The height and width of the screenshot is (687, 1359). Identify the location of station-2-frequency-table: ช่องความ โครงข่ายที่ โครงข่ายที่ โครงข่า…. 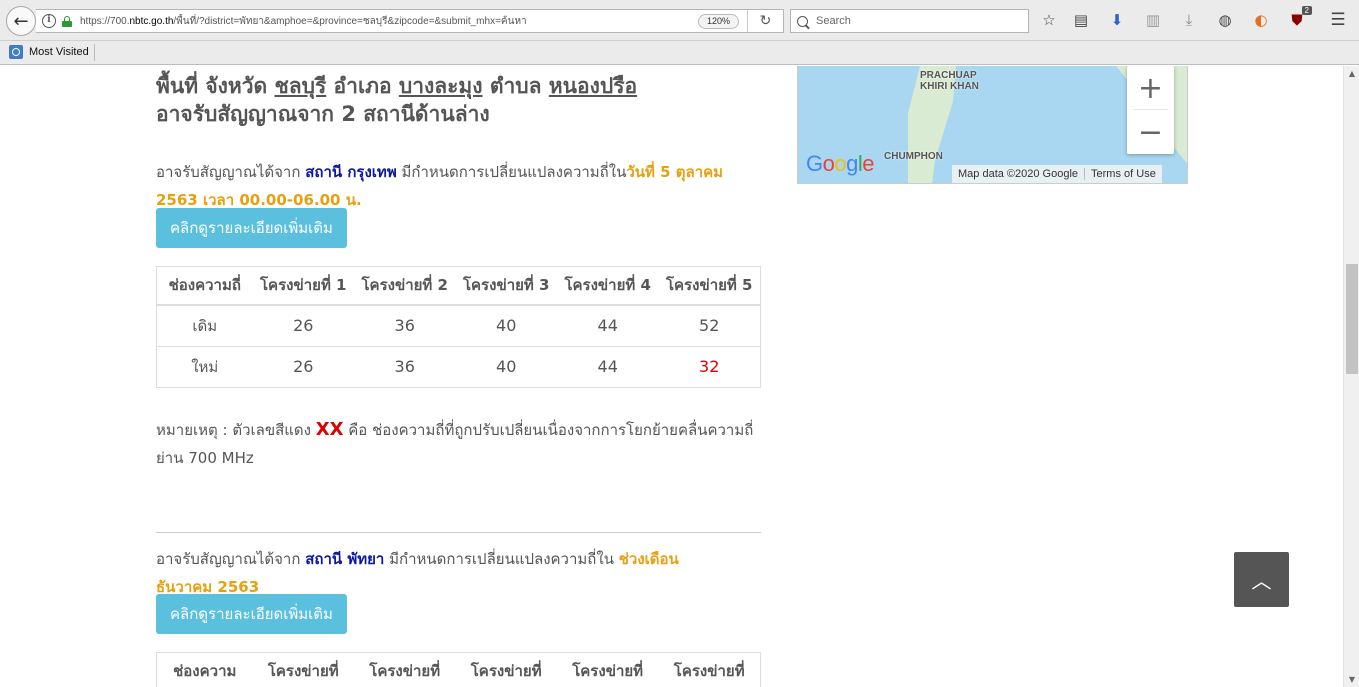
(458, 669).